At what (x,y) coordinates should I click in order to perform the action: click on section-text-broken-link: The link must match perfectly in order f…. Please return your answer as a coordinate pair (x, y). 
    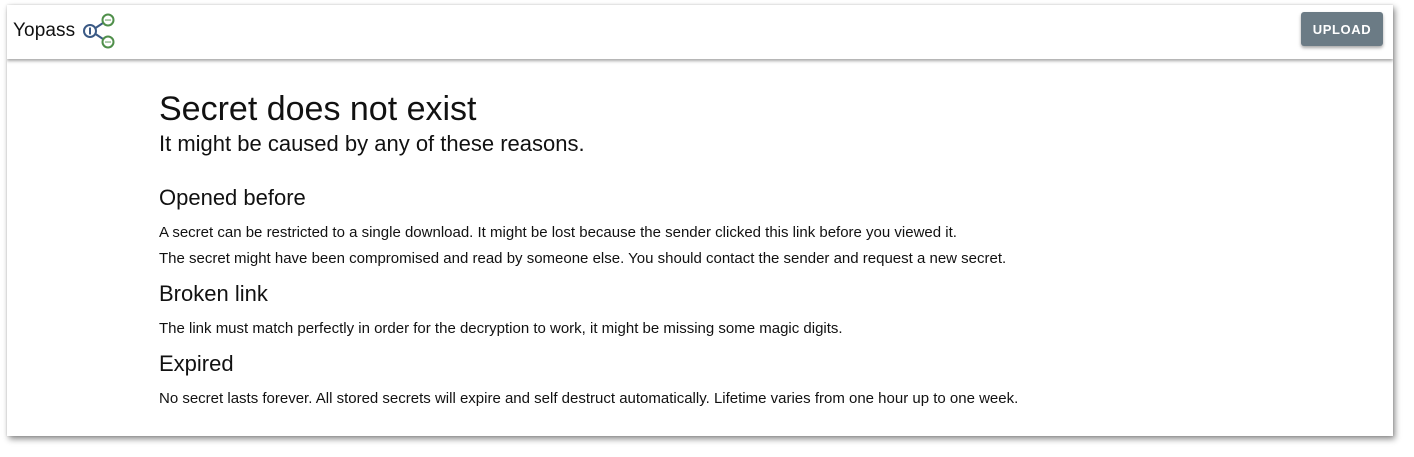
    Looking at the image, I should click on (501, 328).